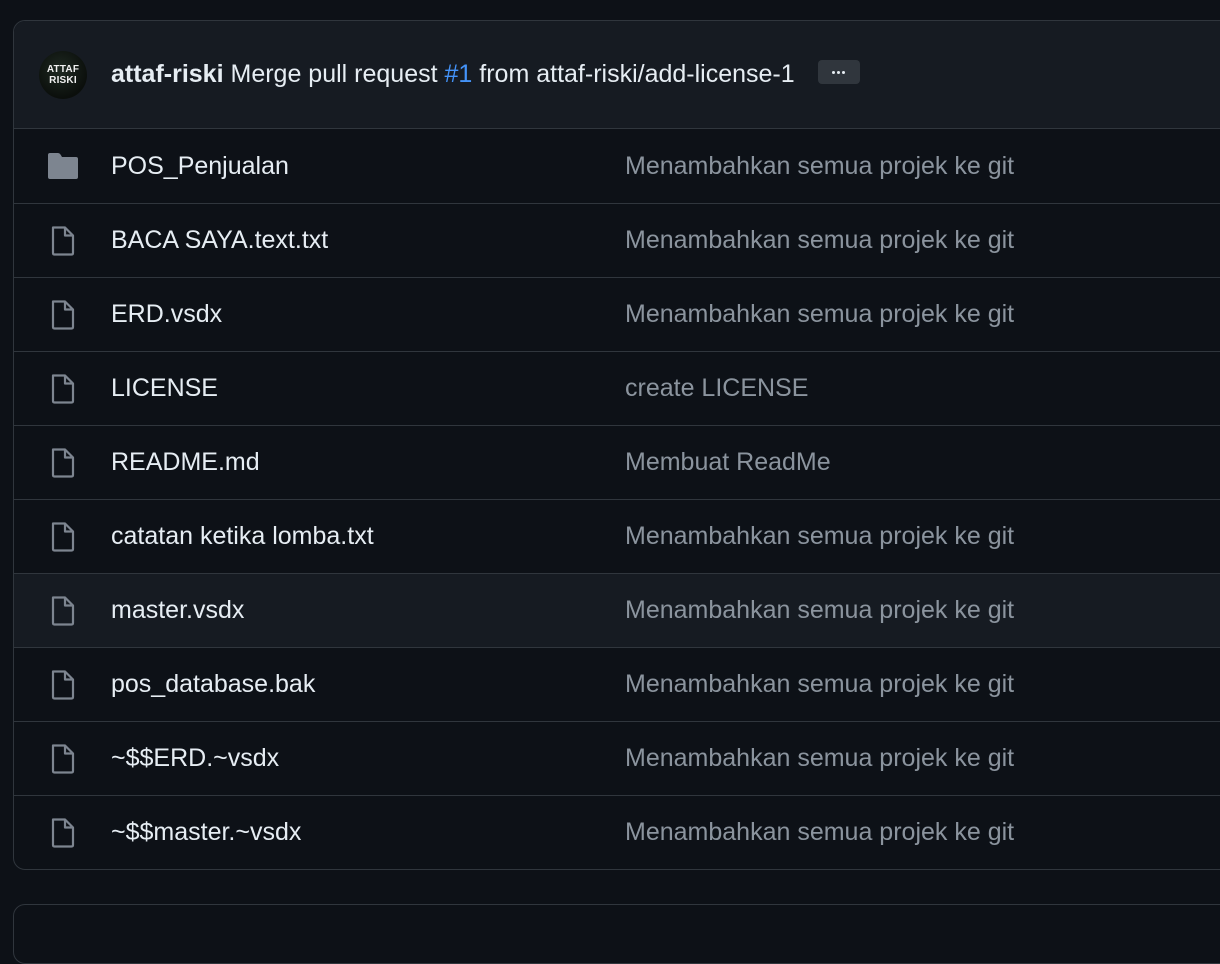  What do you see at coordinates (63, 69) in the screenshot?
I see `avatar-text-line1: ATTAF` at bounding box center [63, 69].